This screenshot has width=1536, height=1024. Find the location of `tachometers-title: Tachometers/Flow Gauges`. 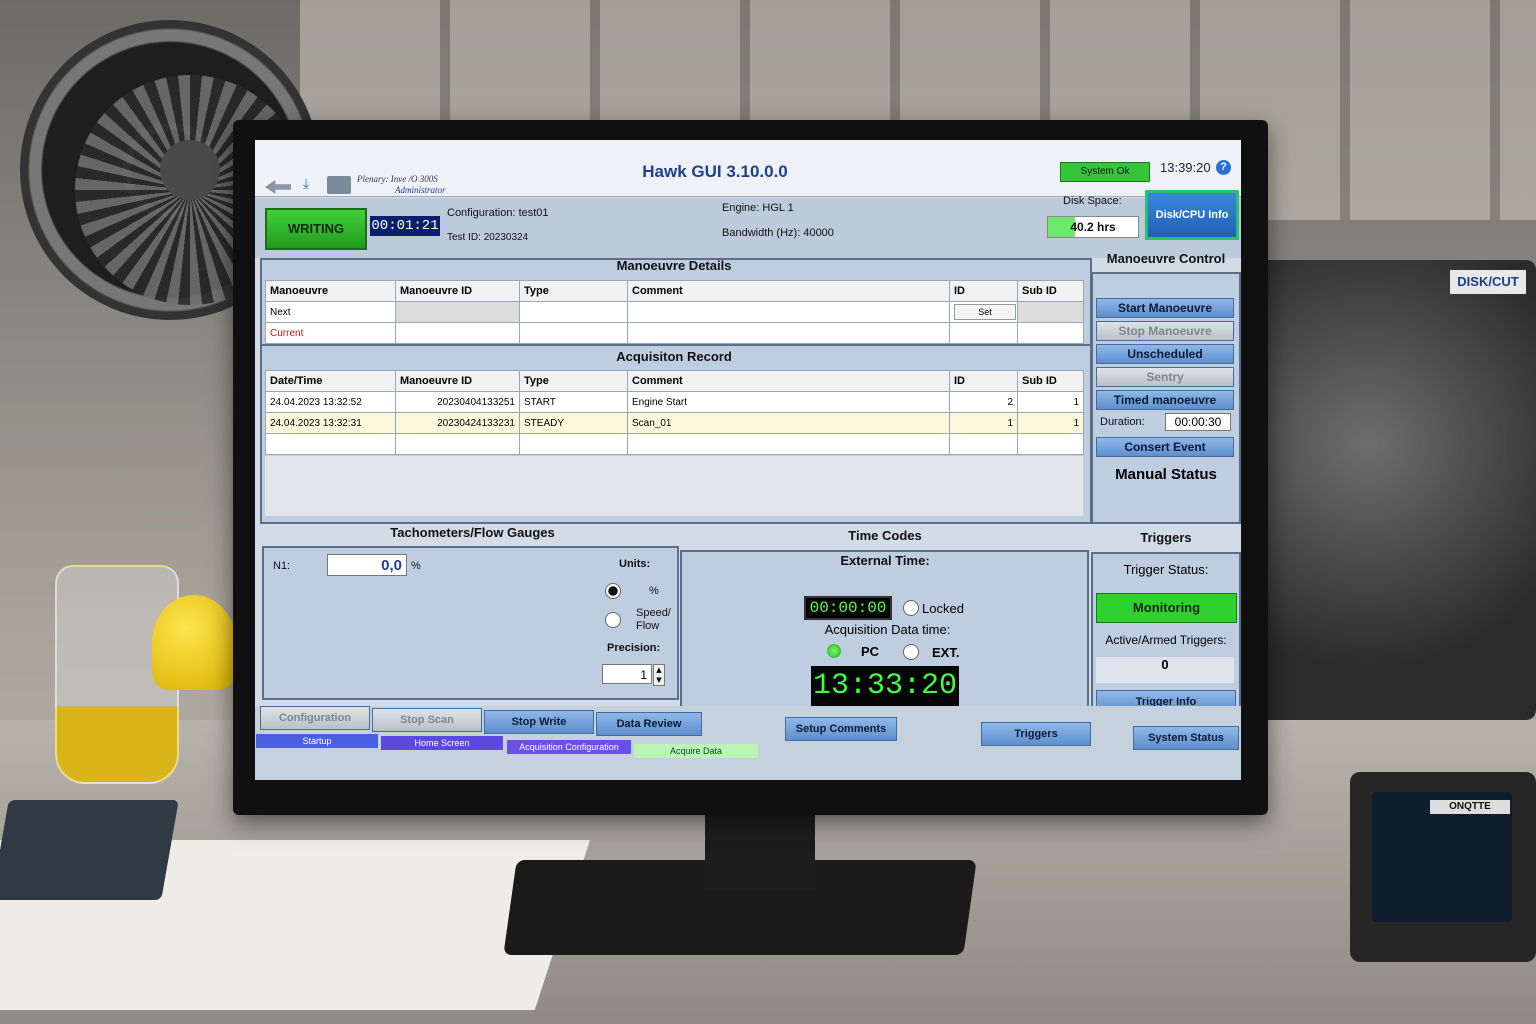

tachometers-title: Tachometers/Flow Gauges is located at coordinates (472, 532).